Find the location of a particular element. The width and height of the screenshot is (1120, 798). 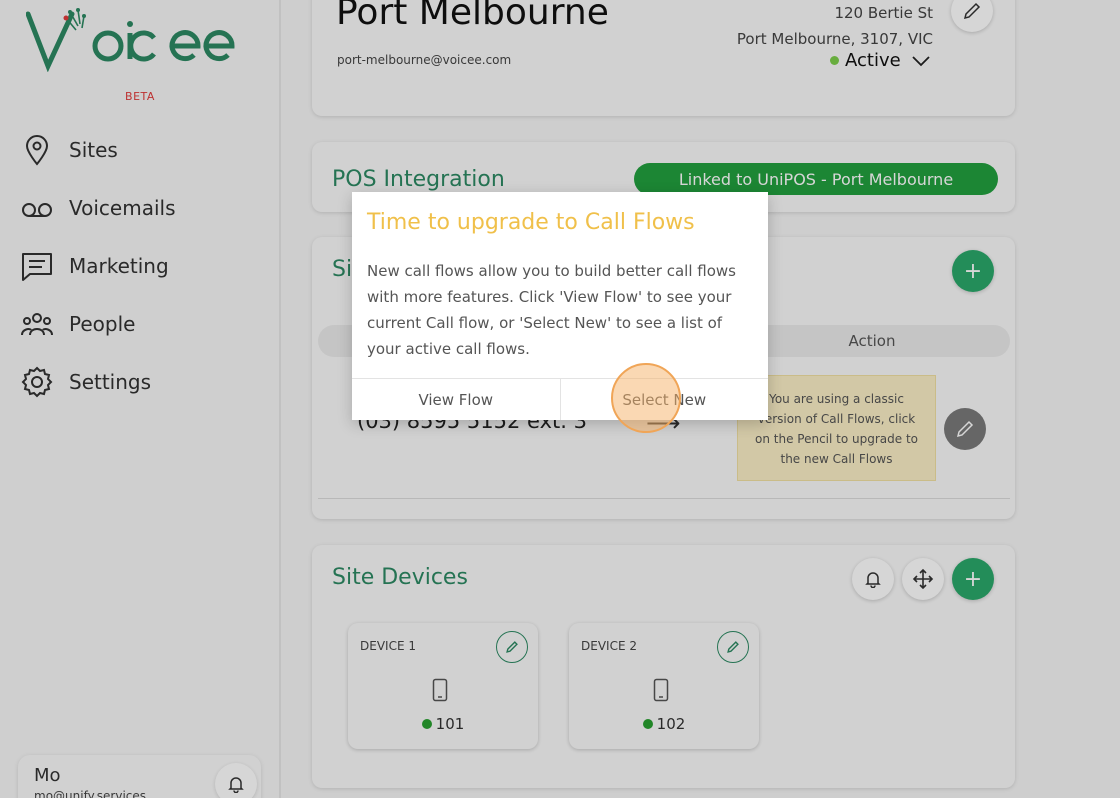

modal-title: Time to upgrade to Call Flows is located at coordinates (531, 222).